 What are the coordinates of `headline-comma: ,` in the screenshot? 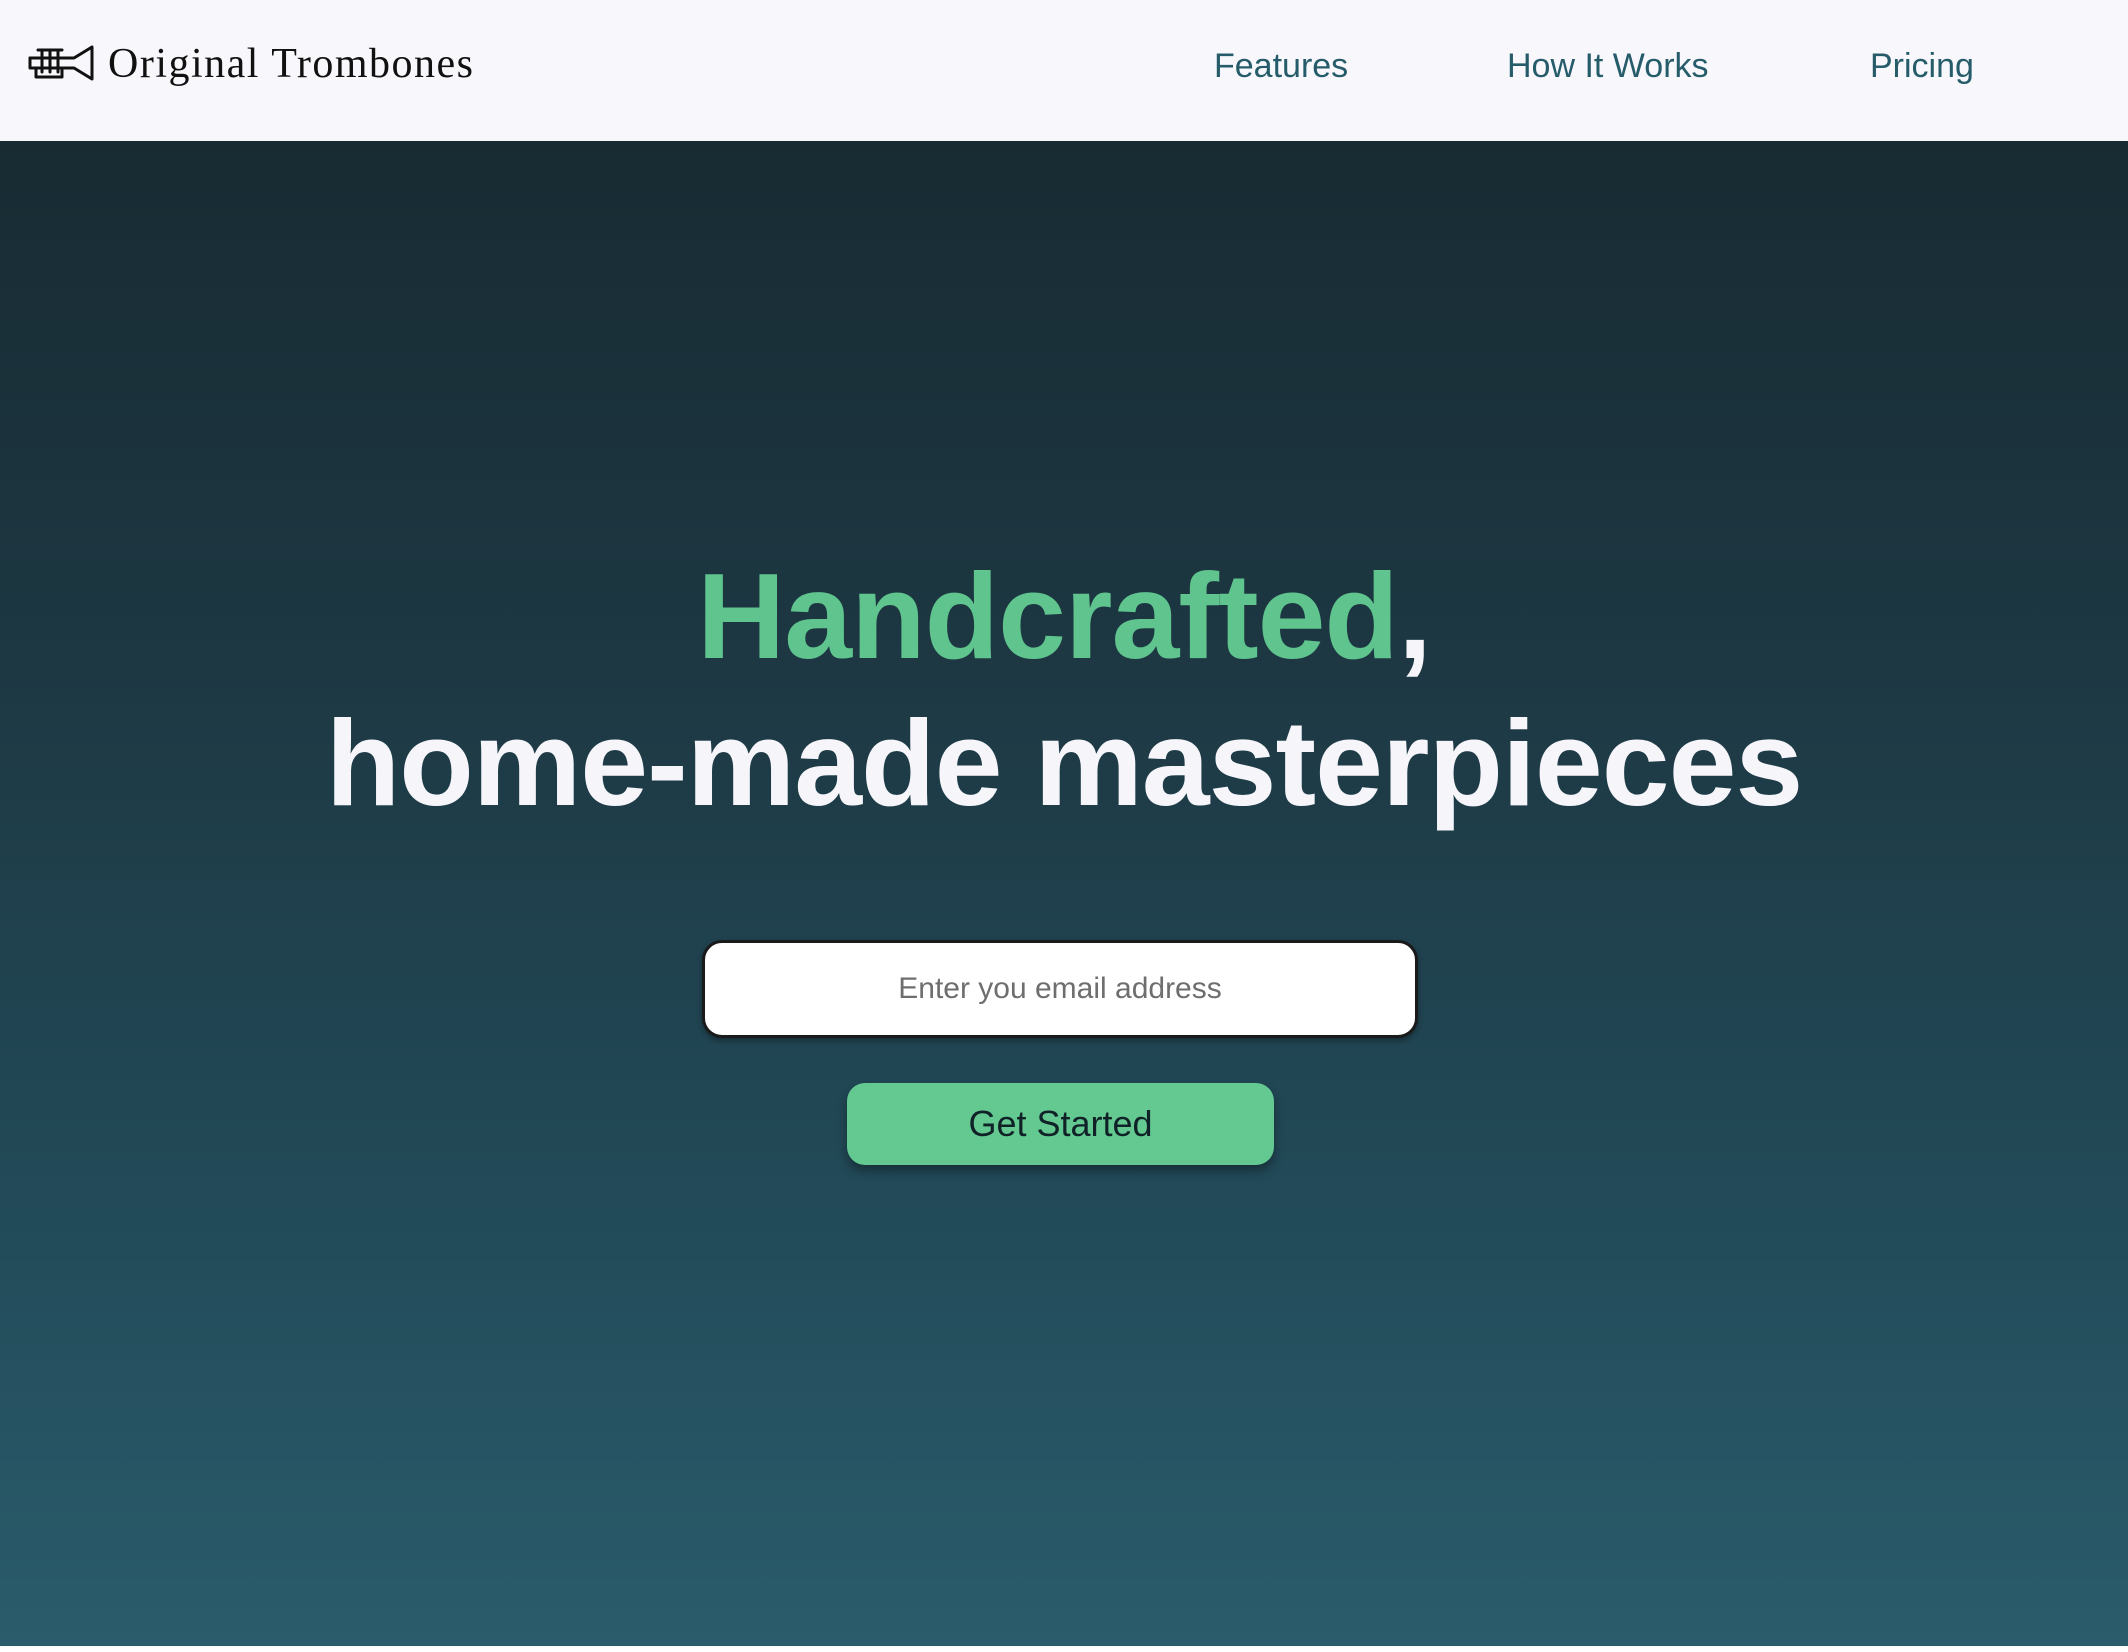 It's located at (1414, 616).